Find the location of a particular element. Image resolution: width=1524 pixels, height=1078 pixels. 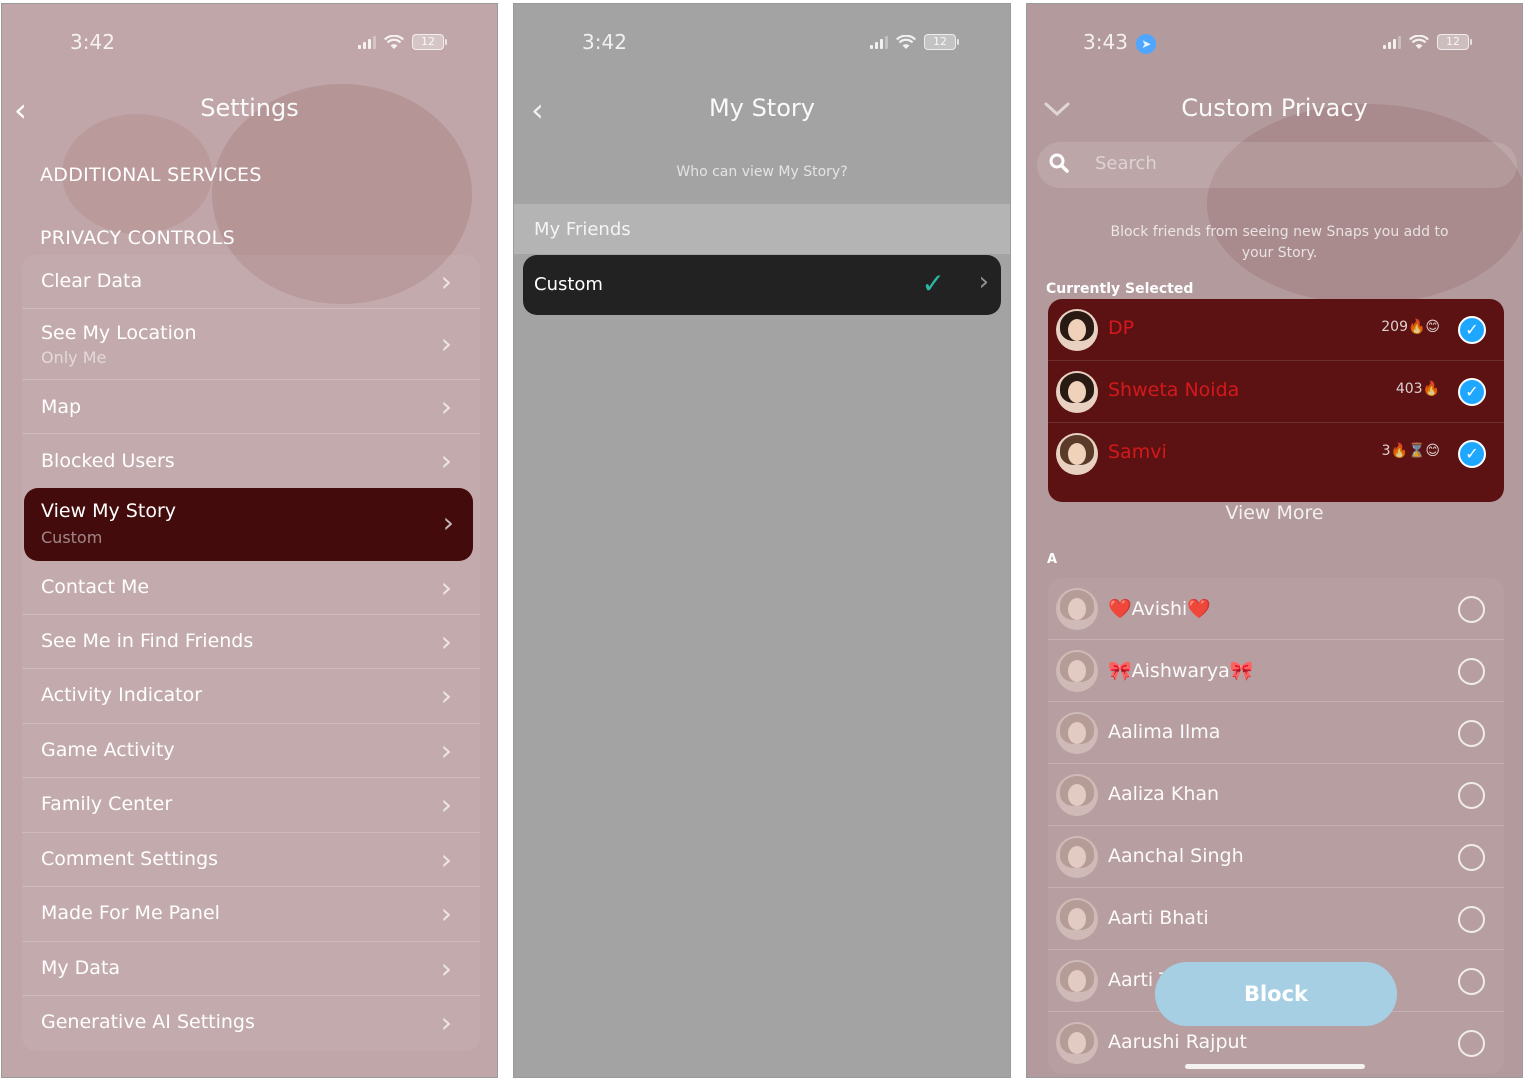

friend-name: Samvi is located at coordinates (1137, 452).